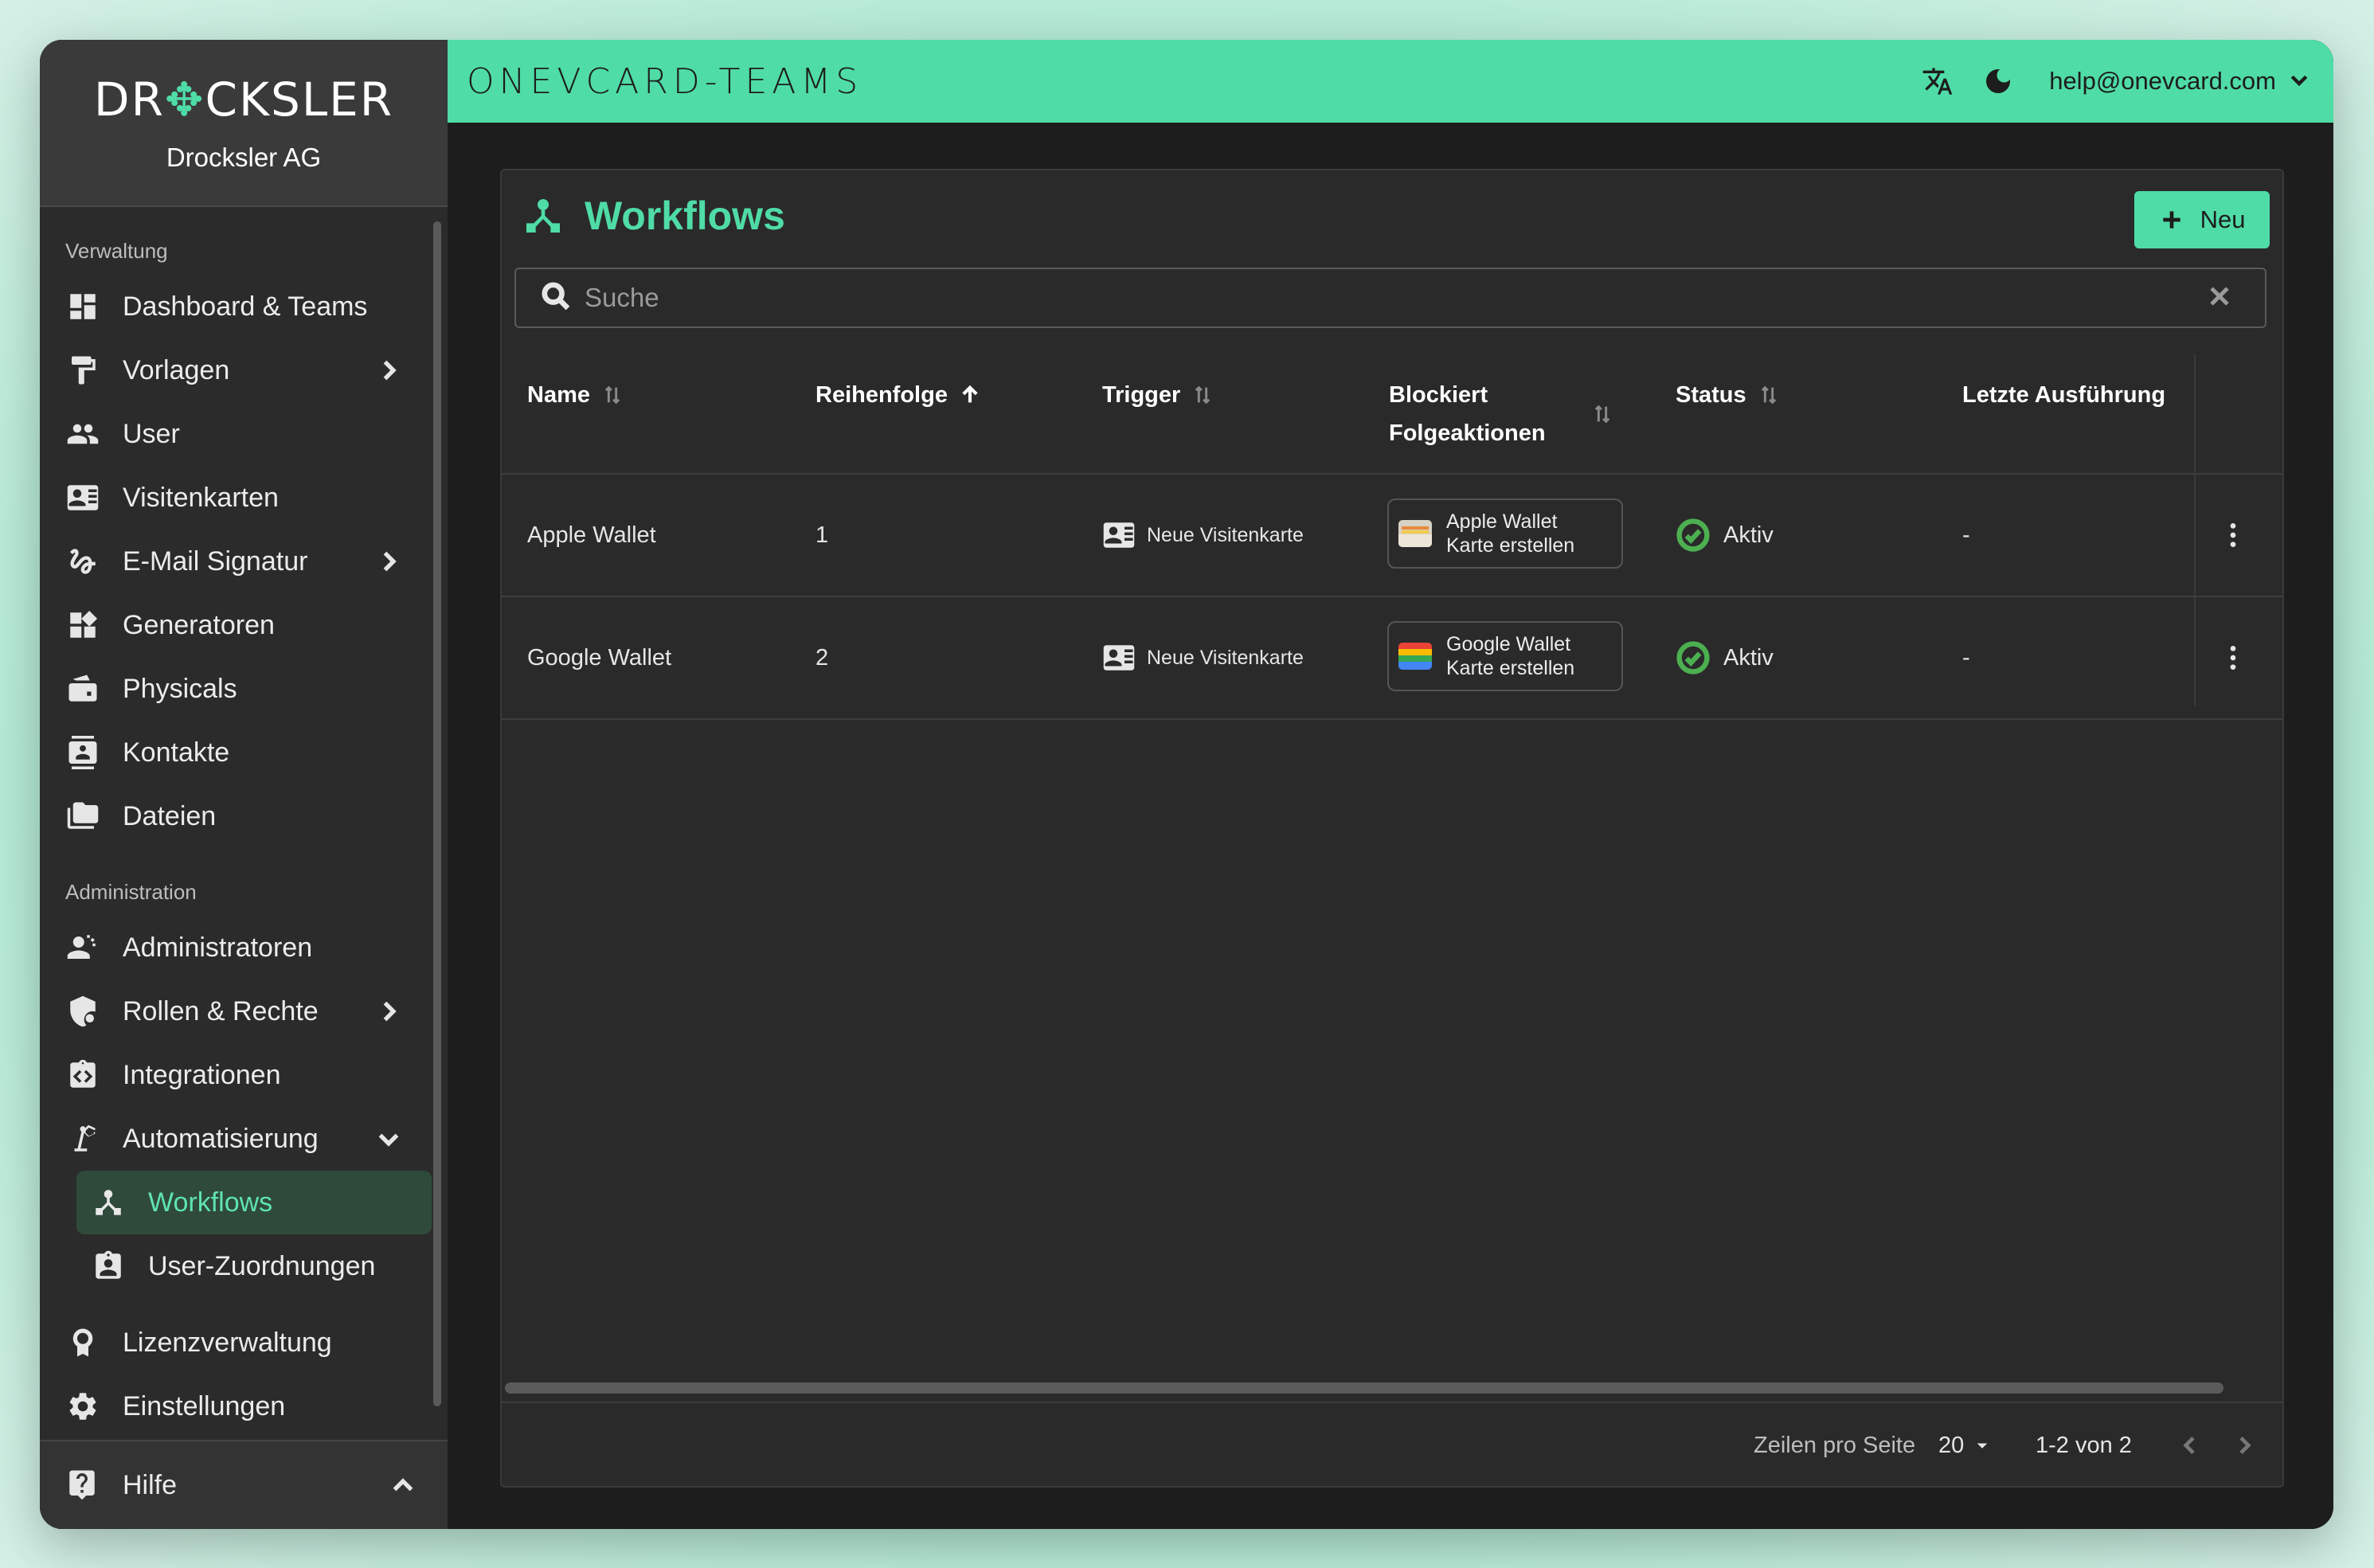  I want to click on sidebar-item-dashboard: Dashboard & Teams, so click(244, 306).